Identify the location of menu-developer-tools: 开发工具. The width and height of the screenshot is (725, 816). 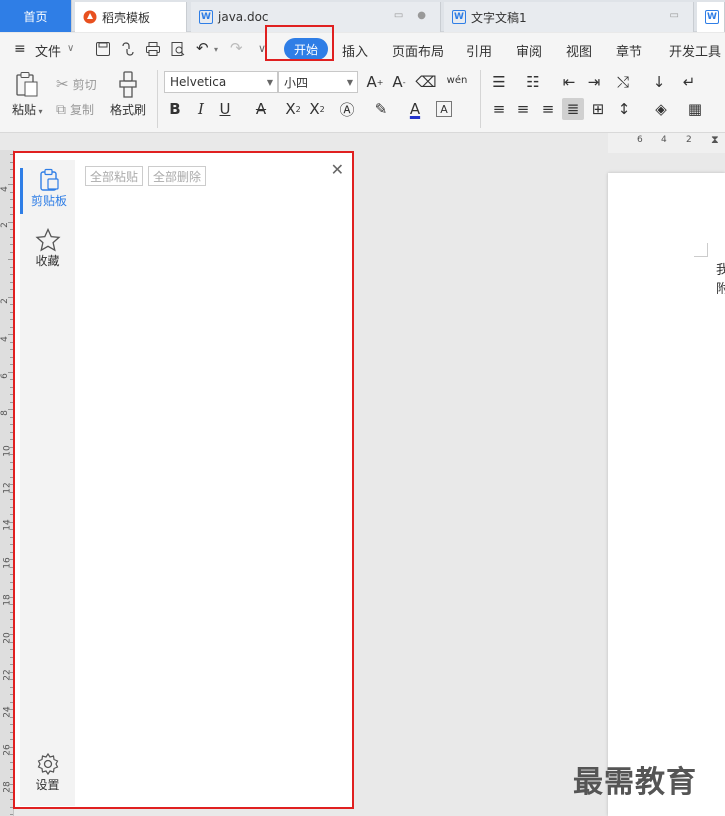
(695, 50).